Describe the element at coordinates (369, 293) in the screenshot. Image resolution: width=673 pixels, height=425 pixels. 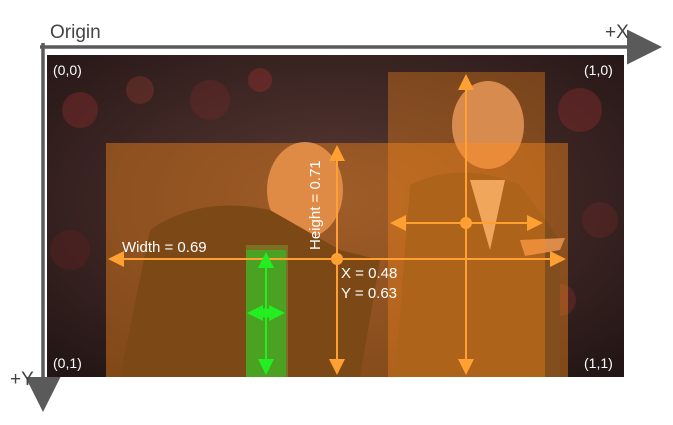
I see `y-value-label: Y = 0.63` at that location.